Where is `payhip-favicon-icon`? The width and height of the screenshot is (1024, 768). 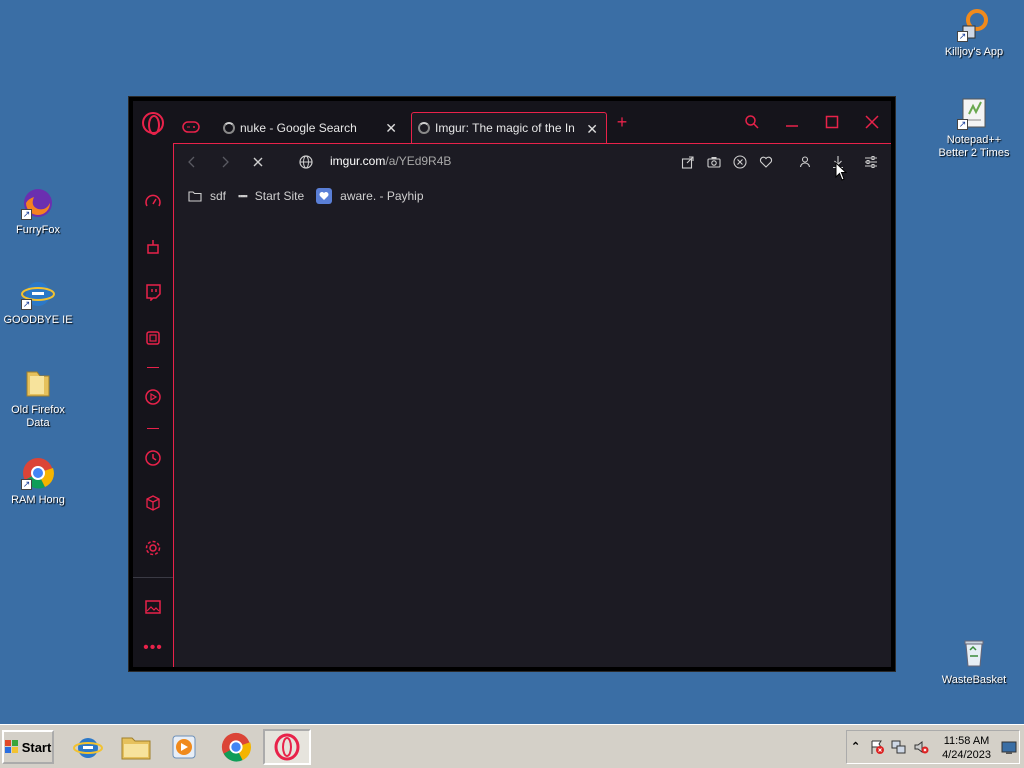
payhip-favicon-icon is located at coordinates (324, 196).